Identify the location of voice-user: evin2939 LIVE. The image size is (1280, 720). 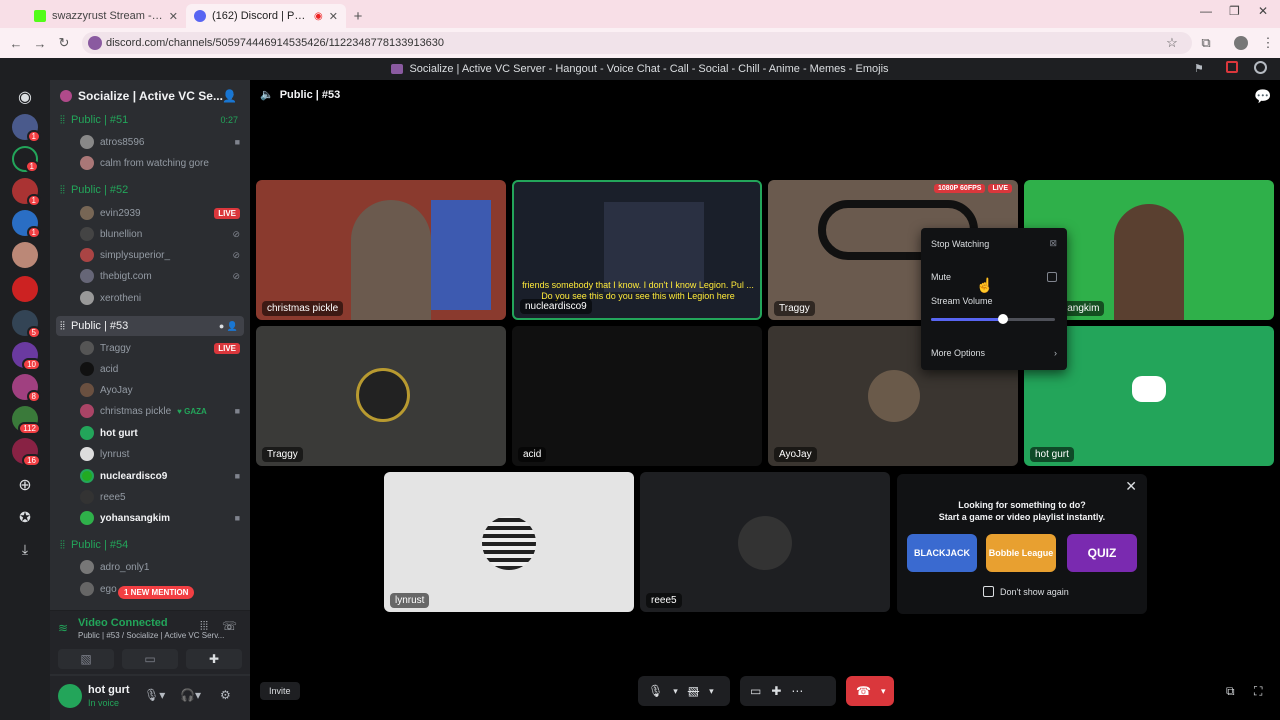
(160, 213).